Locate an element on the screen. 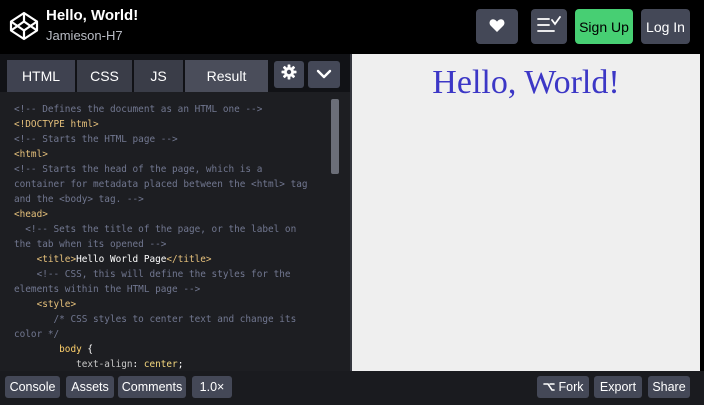 The height and width of the screenshot is (405, 704). tab-html: HTML is located at coordinates (41, 76).